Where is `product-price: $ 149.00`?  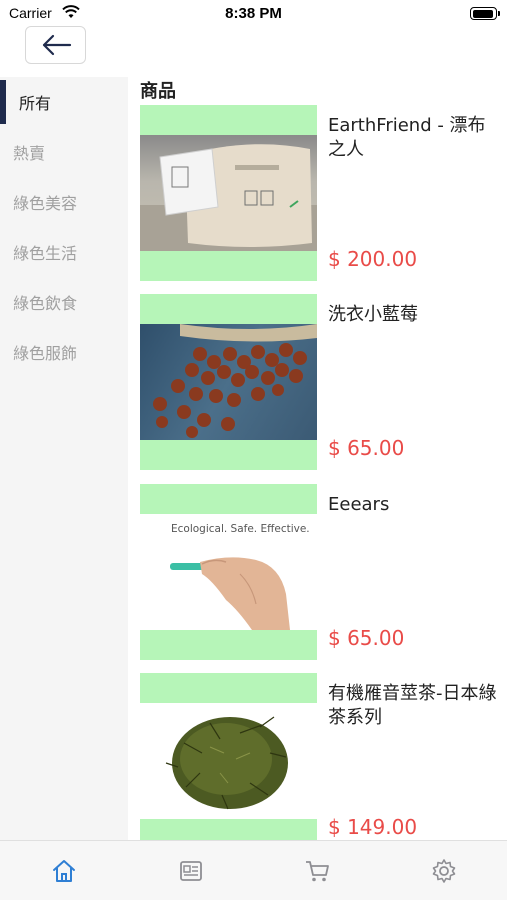 product-price: $ 149.00 is located at coordinates (373, 827).